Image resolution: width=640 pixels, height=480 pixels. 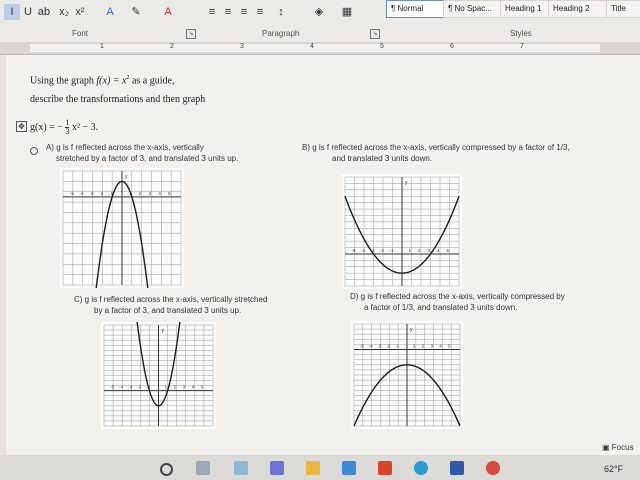 I want to click on store-icon, so click(x=349, y=468).